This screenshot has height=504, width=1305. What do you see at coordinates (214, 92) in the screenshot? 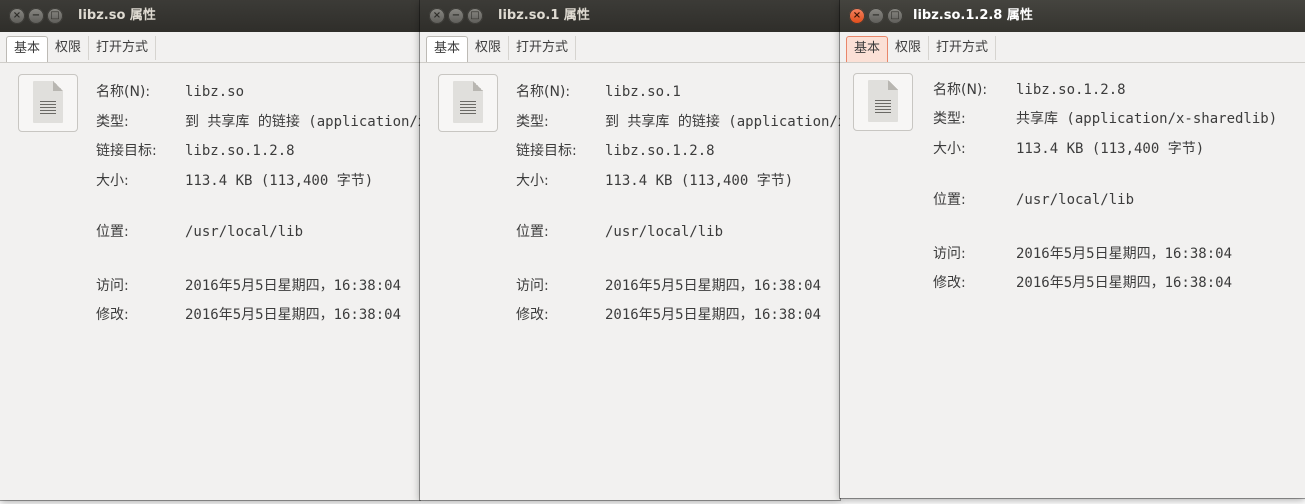
I see `name-value: libz.so` at bounding box center [214, 92].